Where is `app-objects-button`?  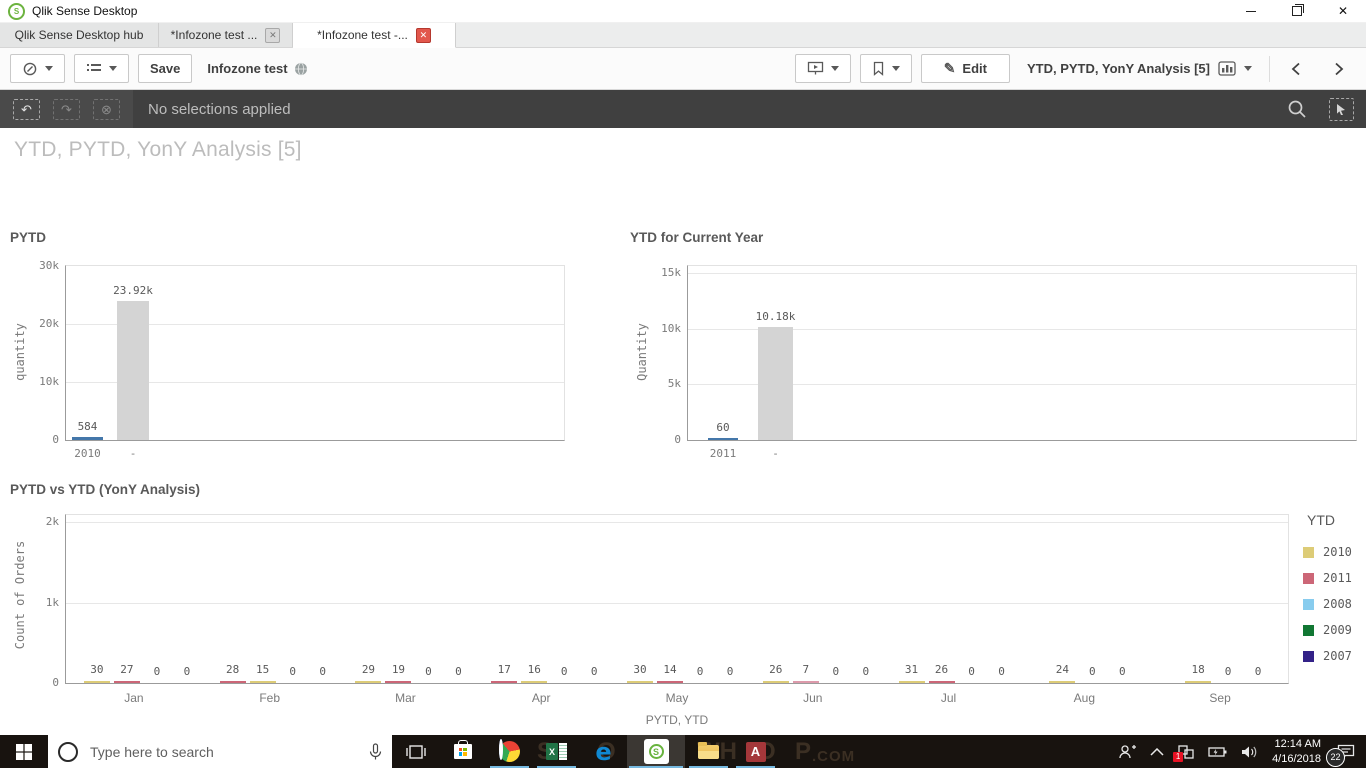 app-objects-button is located at coordinates (101, 68).